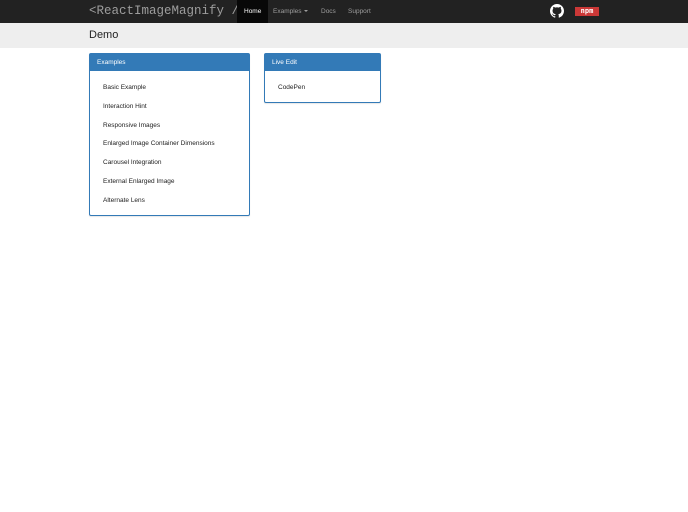 This screenshot has width=688, height=512. I want to click on examples-panel-title: Examples, so click(169, 62).